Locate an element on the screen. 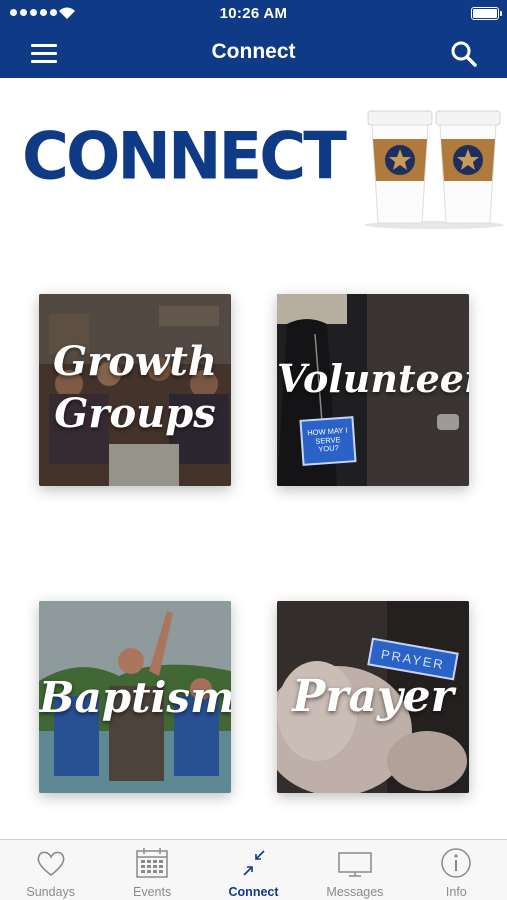 This screenshot has width=507, height=900. page-title: Connect is located at coordinates (253, 51).